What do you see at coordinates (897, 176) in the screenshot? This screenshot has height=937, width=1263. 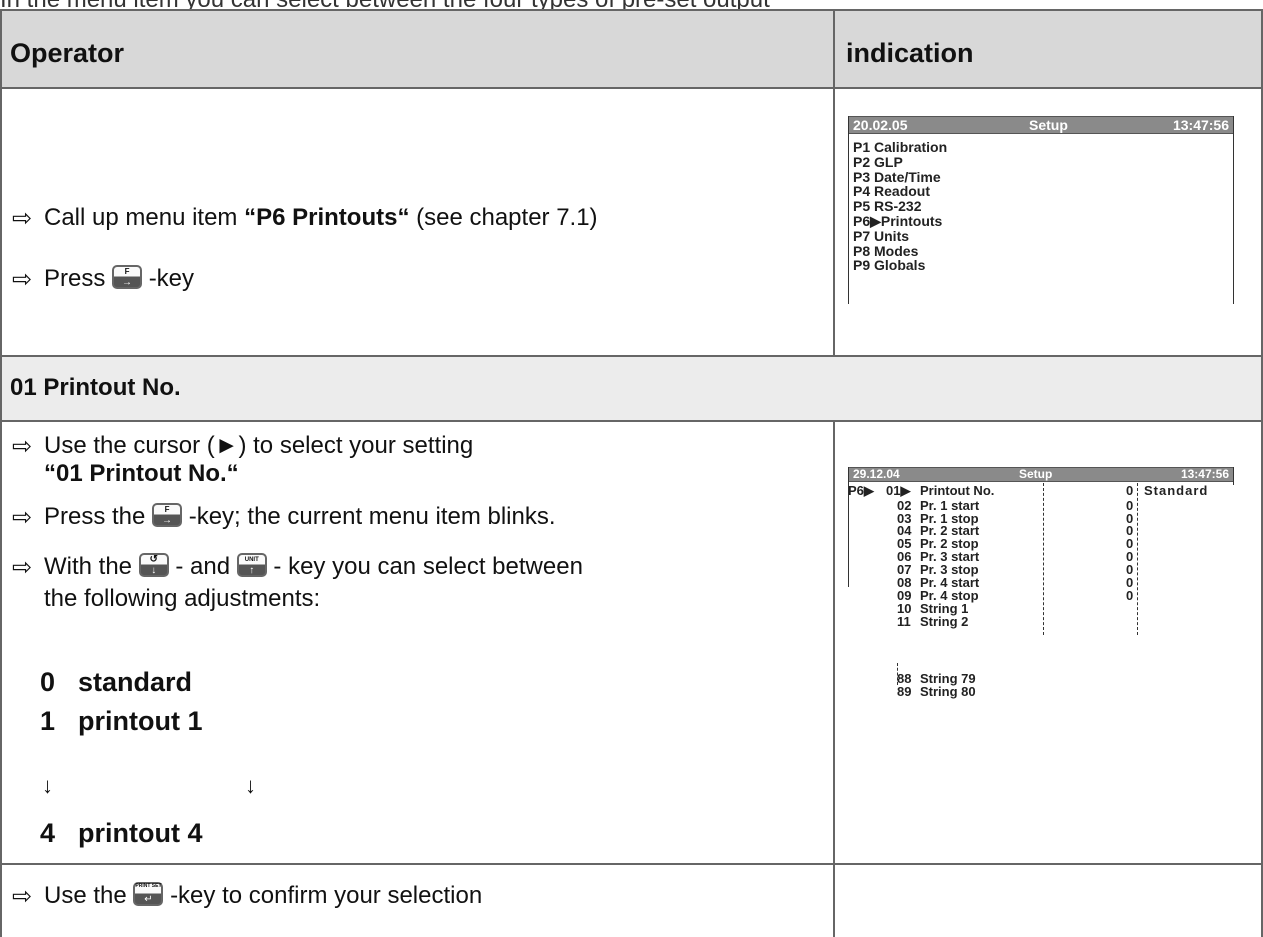 I see `lcd-menu-item: P3 Date/Time` at bounding box center [897, 176].